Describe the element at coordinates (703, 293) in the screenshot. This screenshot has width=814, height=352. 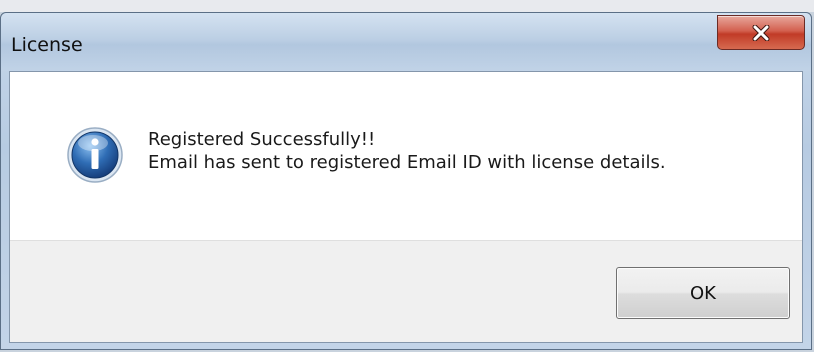
I see `ok-button: OK` at that location.